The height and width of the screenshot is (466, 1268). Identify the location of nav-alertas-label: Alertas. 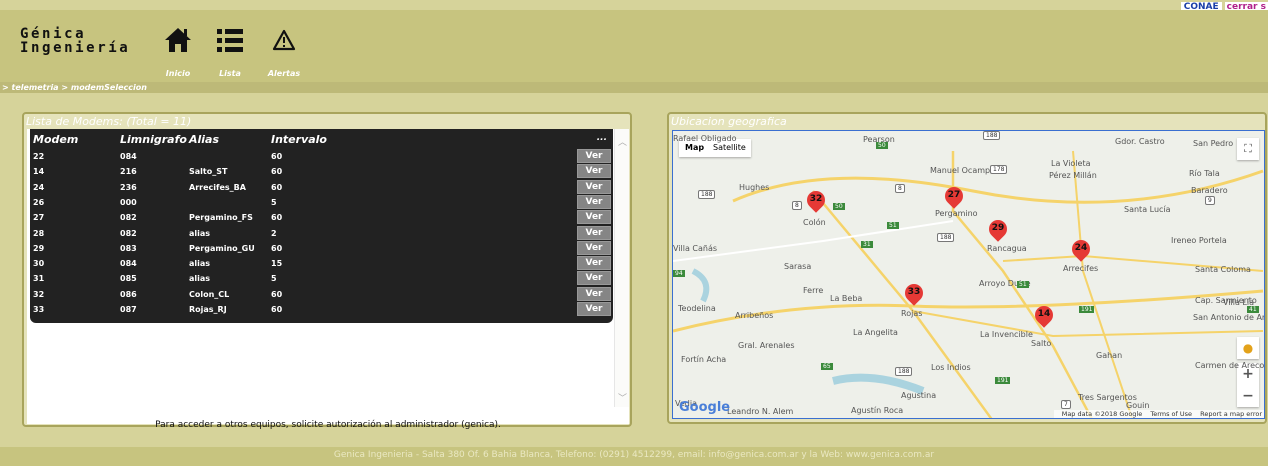
(284, 73).